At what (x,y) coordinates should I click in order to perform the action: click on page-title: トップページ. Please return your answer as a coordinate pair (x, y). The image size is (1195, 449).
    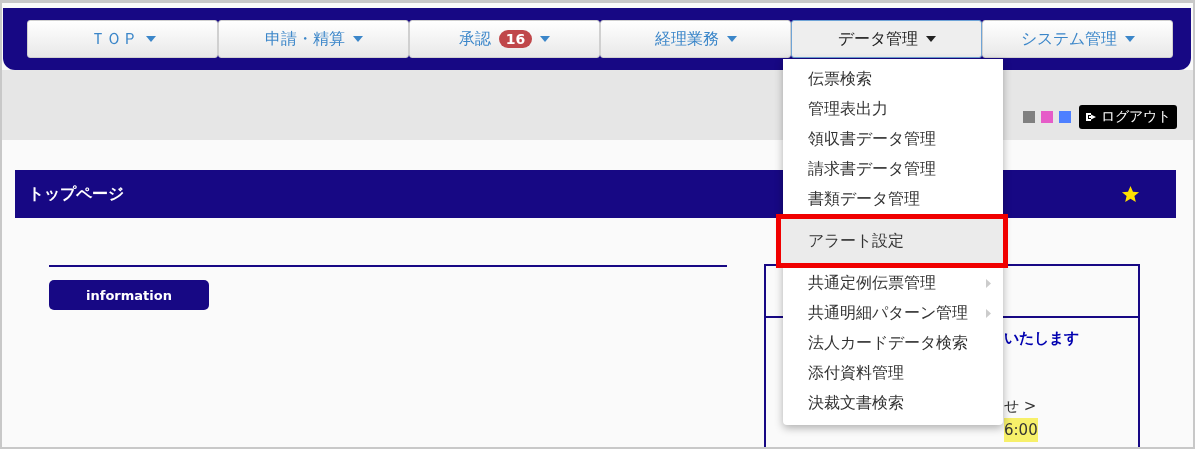
    Looking at the image, I should click on (76, 194).